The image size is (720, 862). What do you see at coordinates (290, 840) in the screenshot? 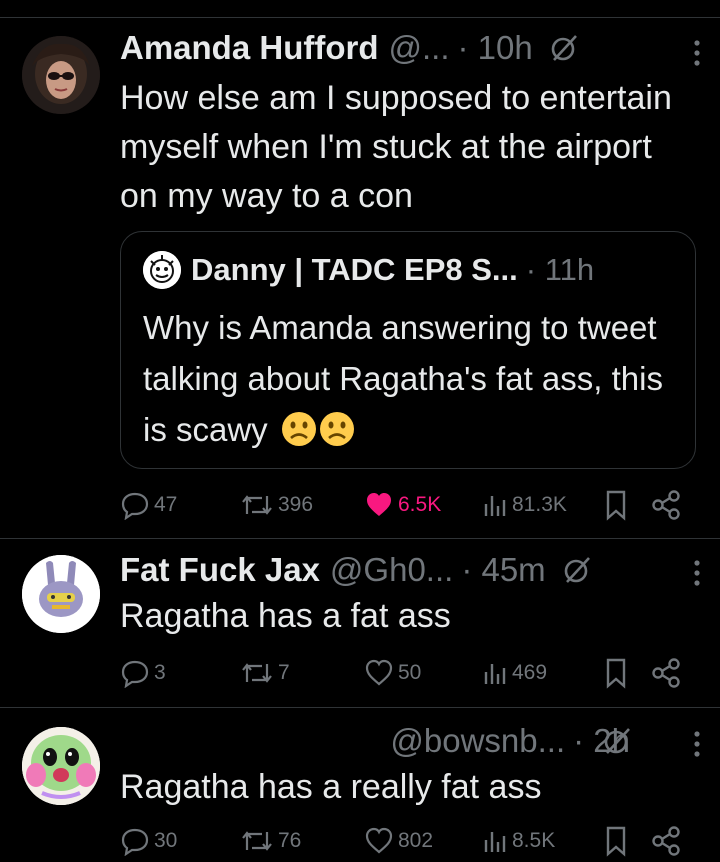
I see `repost-count: 76` at bounding box center [290, 840].